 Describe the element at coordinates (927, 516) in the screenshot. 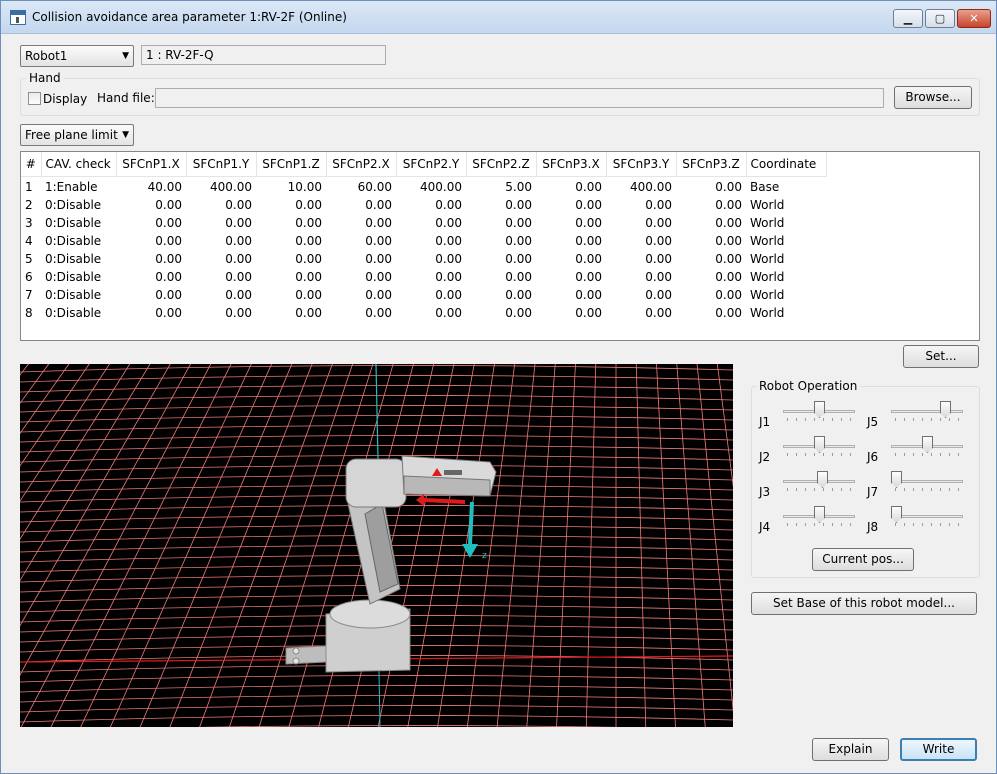

I see `joint-slider-j8` at that location.